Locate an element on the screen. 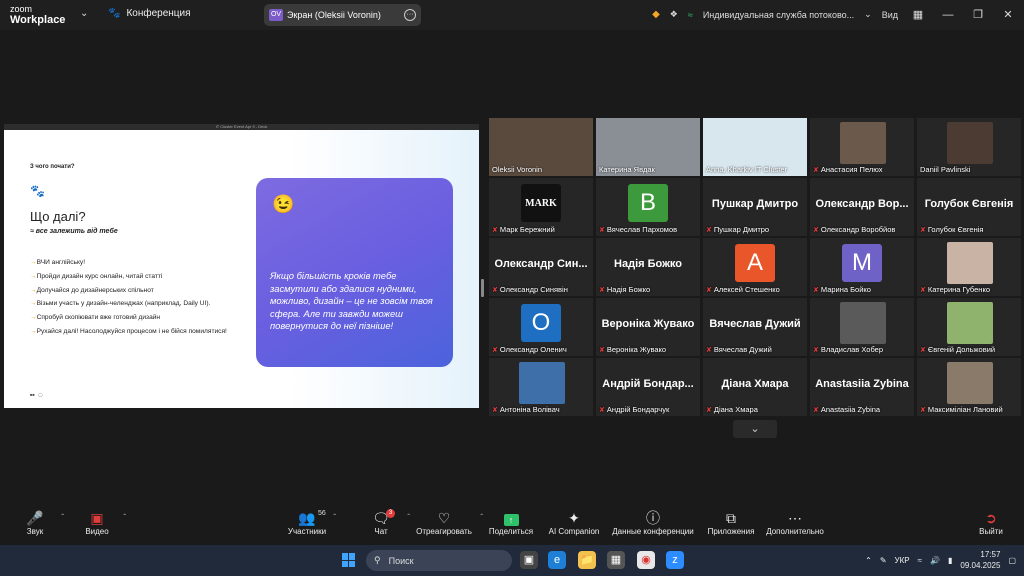  participant-tile: Oleksii Voronin is located at coordinates (541, 147).